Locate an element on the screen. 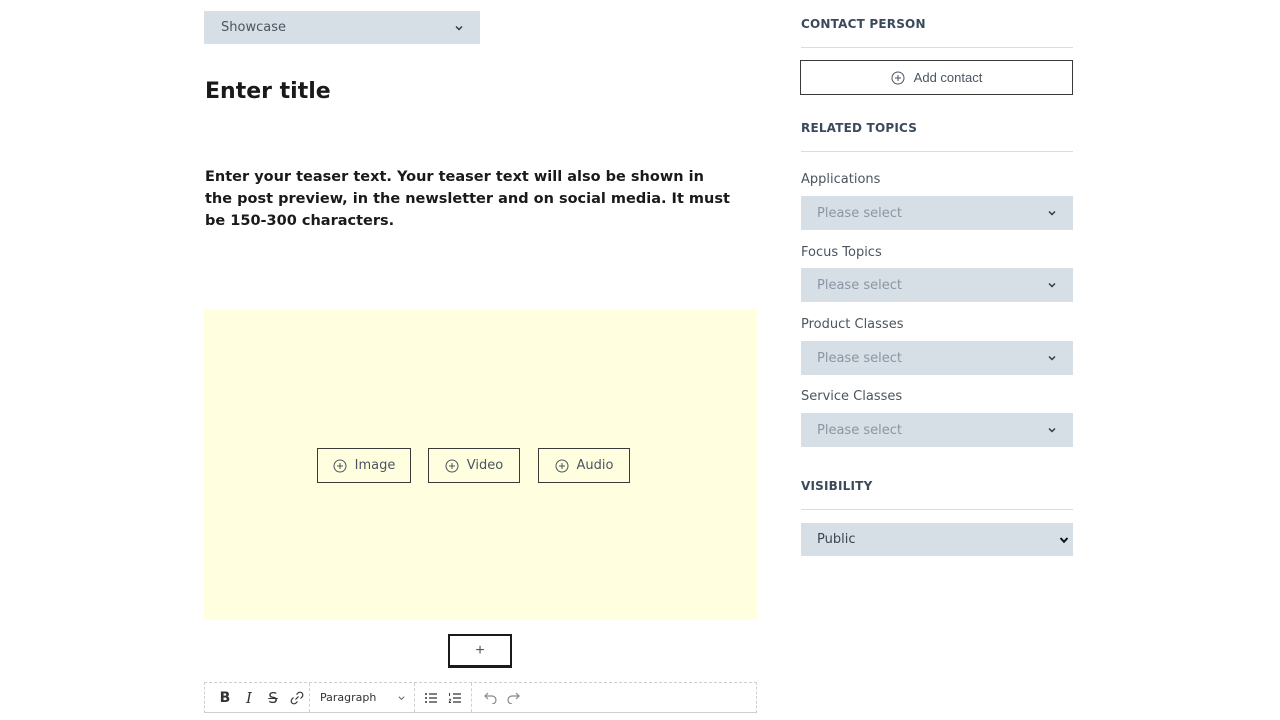 This screenshot has height=720, width=1280. link-icon is located at coordinates (297, 697).